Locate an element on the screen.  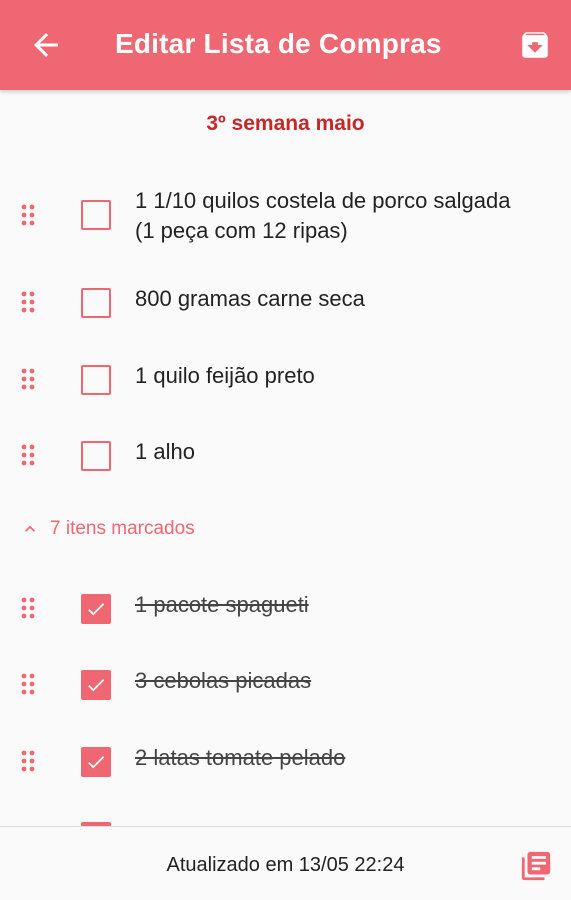
list-item: 1 alho is located at coordinates (285, 457).